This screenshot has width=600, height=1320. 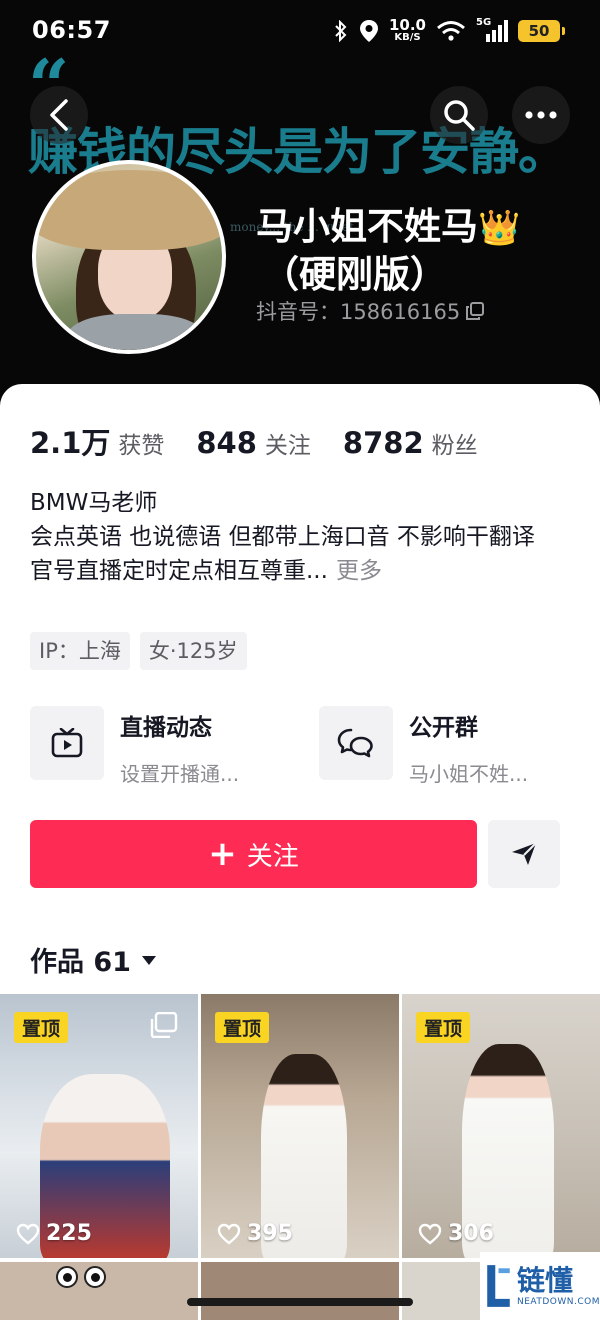 What do you see at coordinates (80, 651) in the screenshot?
I see `ip-tag: IP：上海` at bounding box center [80, 651].